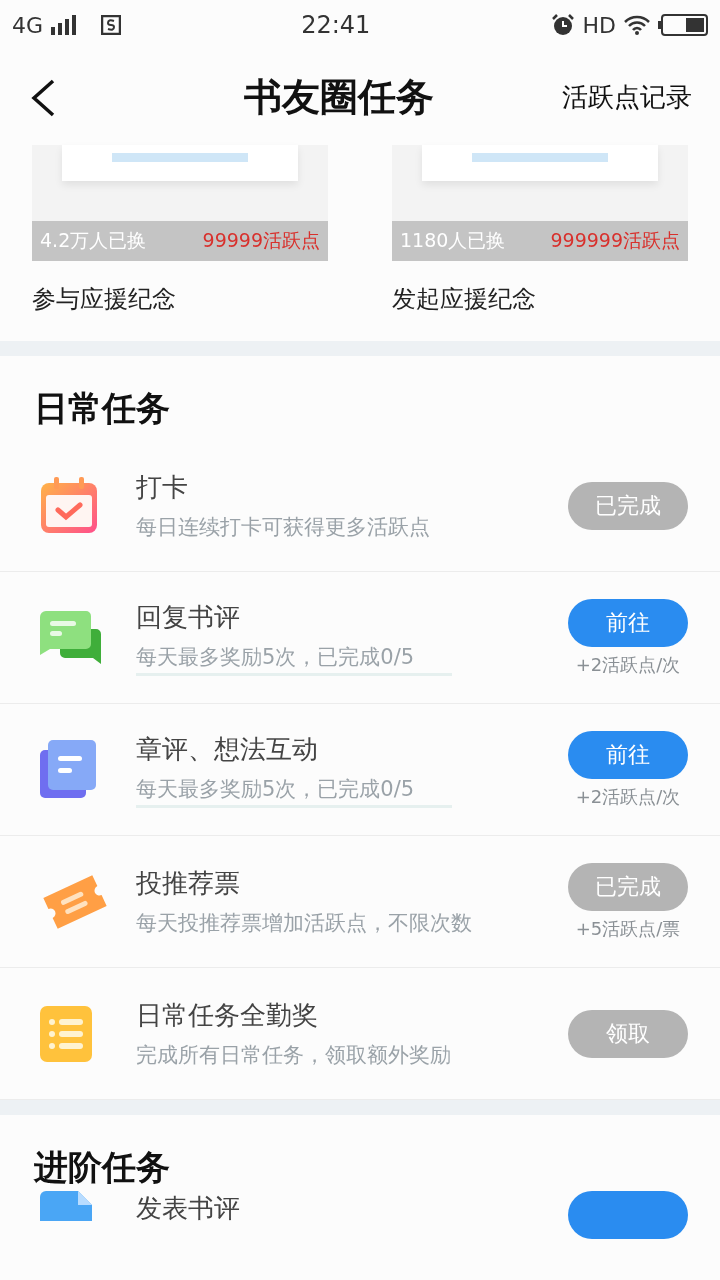 This screenshot has height=1280, width=720. Describe the element at coordinates (599, 25) in the screenshot. I see `hd-indicator: HD` at that location.